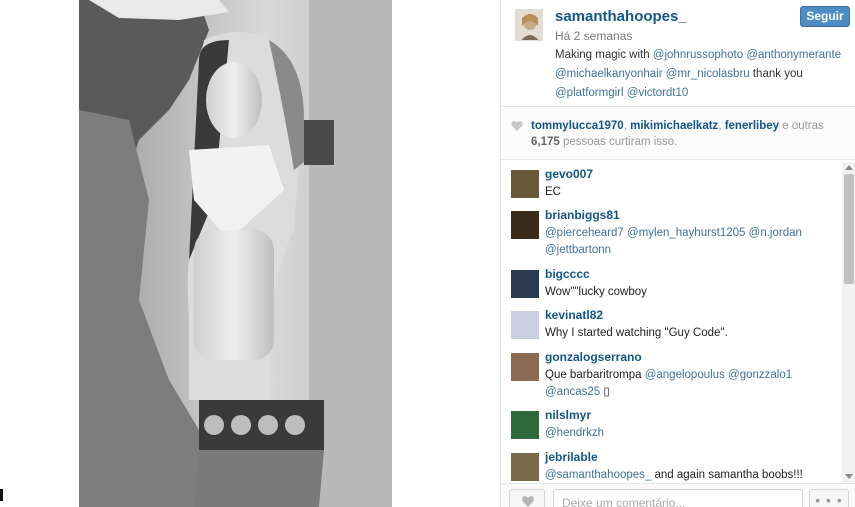 Image resolution: width=855 pixels, height=507 pixels. What do you see at coordinates (775, 233) in the screenshot?
I see `mention-link: @n.jordan` at bounding box center [775, 233].